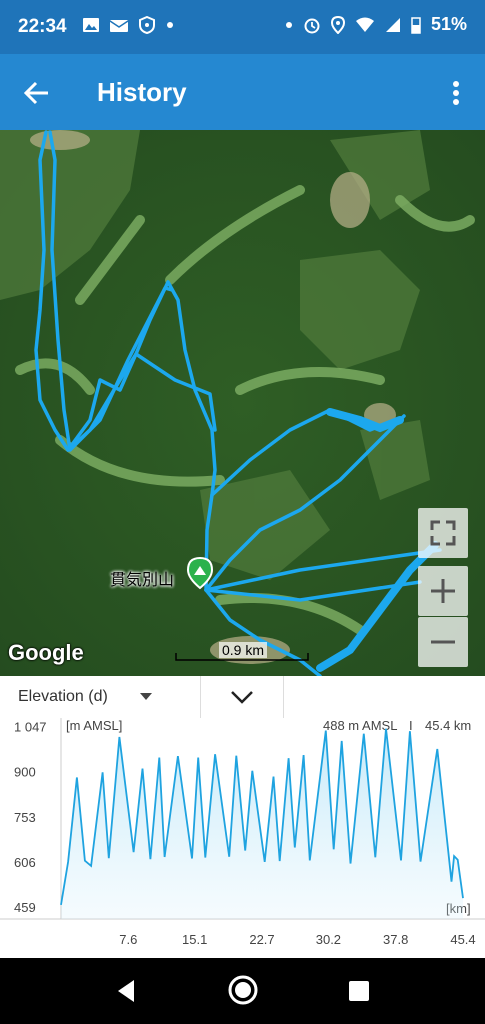 This screenshot has height=1024, width=485. Describe the element at coordinates (126, 991) in the screenshot. I see `back-triangle-icon` at that location.